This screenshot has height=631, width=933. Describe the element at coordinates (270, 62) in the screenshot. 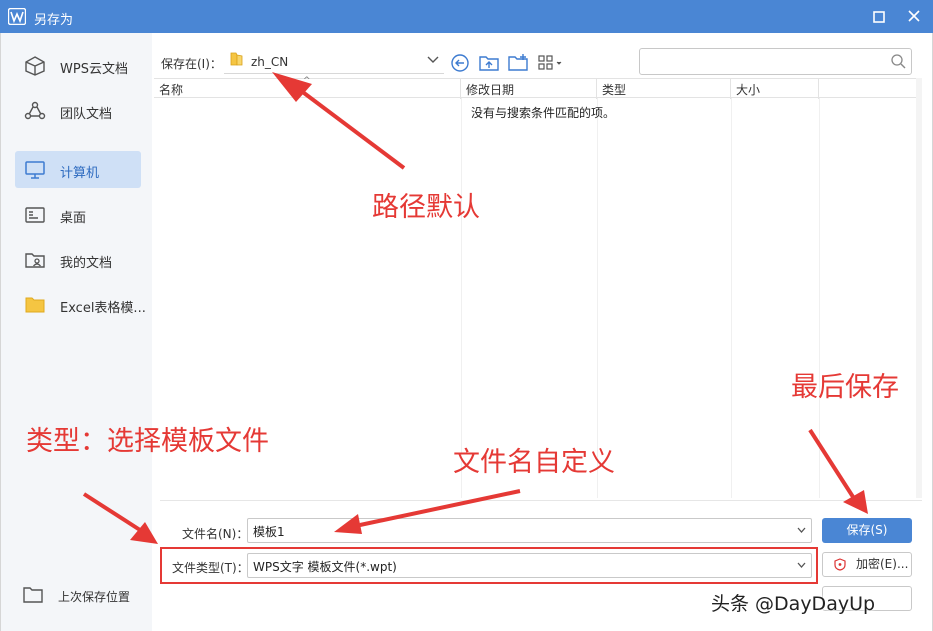

I see `current-path: zh_CN` at that location.